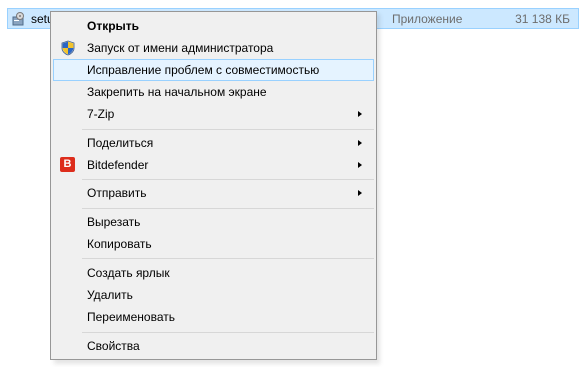 The image size is (585, 367). What do you see at coordinates (213, 193) in the screenshot?
I see `menu-item-send-to: Отправить` at bounding box center [213, 193].